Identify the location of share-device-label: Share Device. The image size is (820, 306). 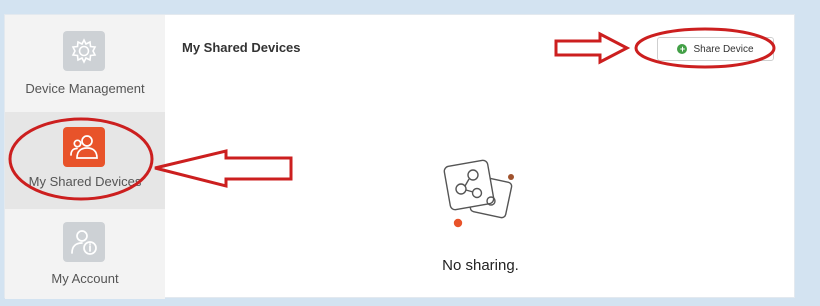
(723, 49).